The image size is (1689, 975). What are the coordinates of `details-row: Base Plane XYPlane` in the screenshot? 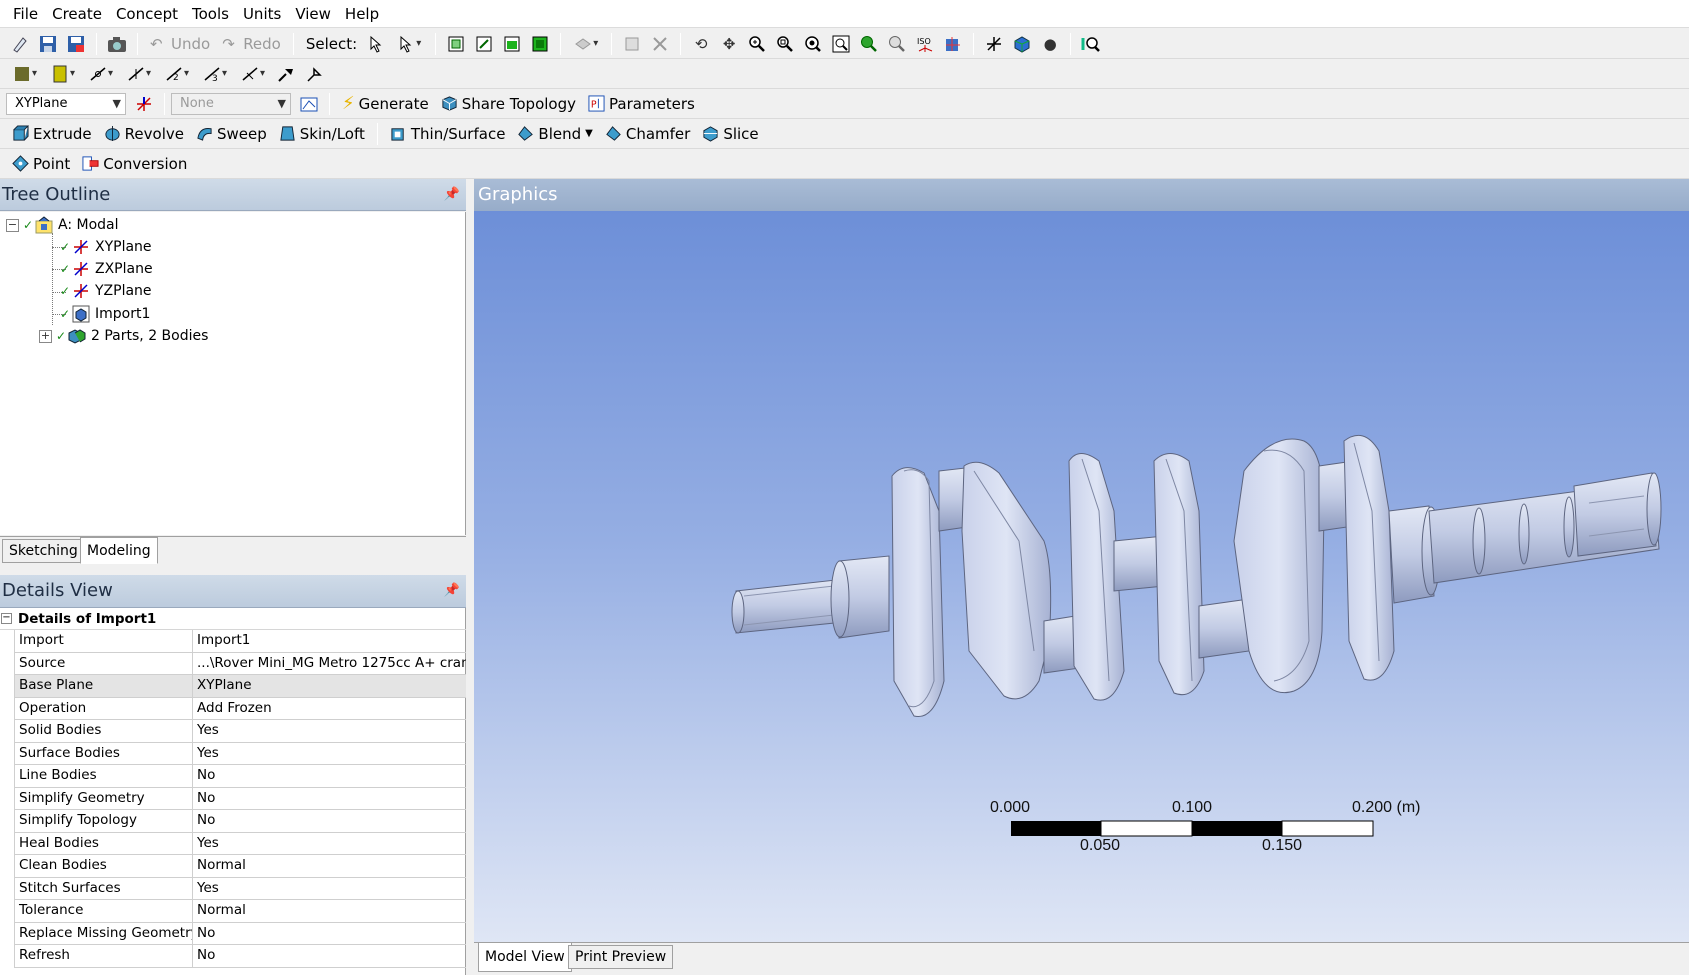 It's located at (240, 686).